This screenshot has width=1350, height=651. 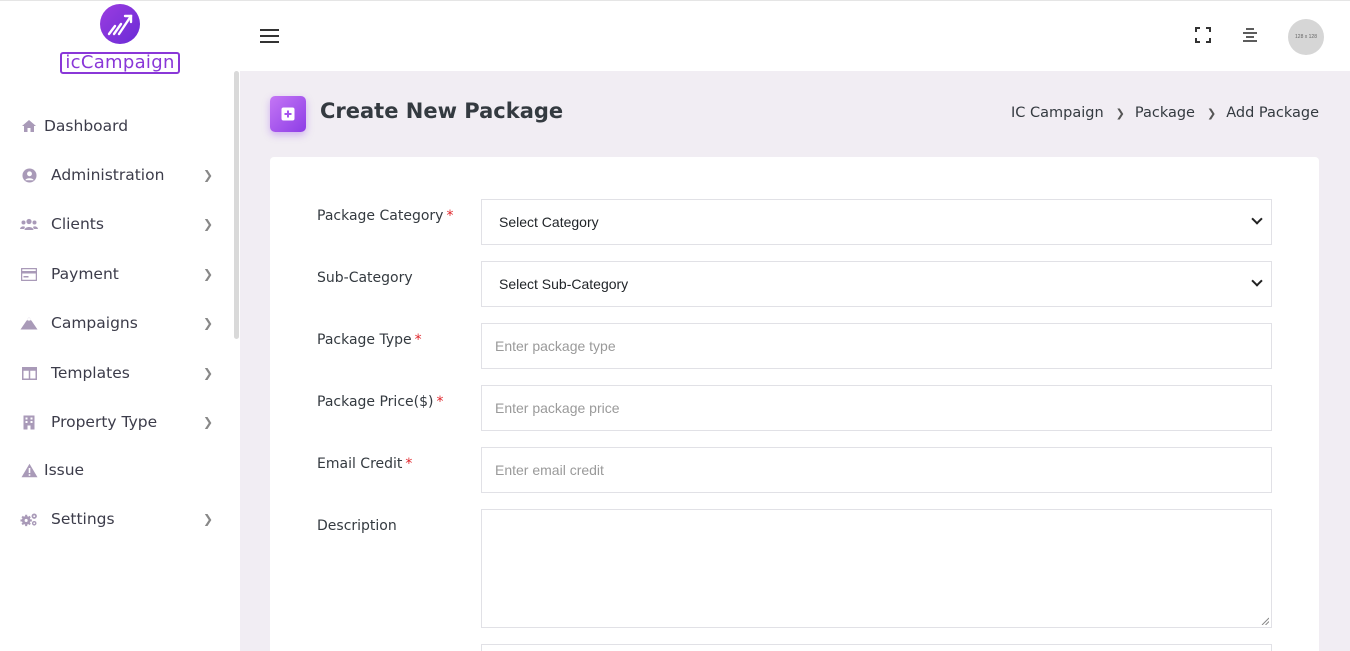 I want to click on label-text: Description, so click(x=357, y=526).